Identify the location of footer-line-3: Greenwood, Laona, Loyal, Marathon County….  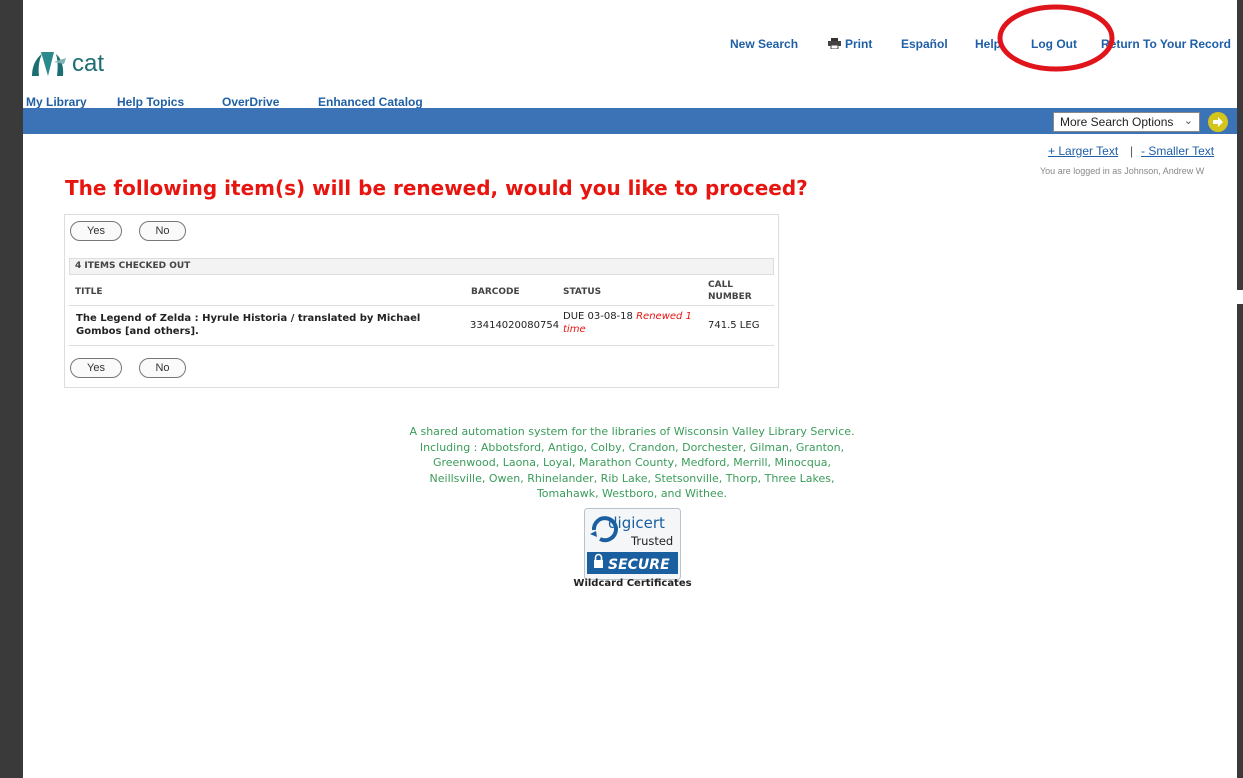
(632, 462).